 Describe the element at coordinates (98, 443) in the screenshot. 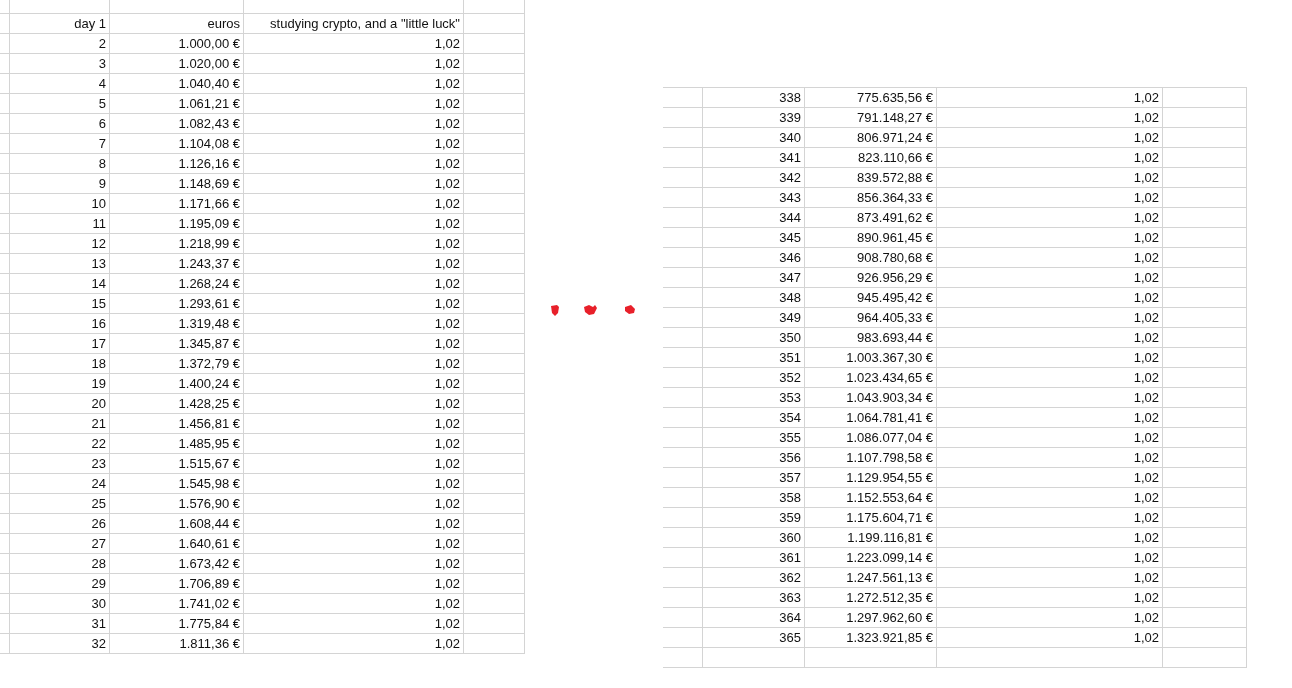

I see `table-cell: 22` at that location.